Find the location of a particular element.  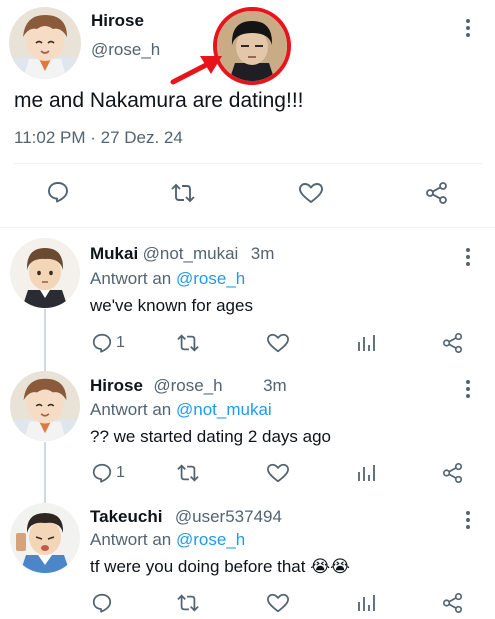

reply-to-line: Antwort an @not_mukai is located at coordinates (181, 410).